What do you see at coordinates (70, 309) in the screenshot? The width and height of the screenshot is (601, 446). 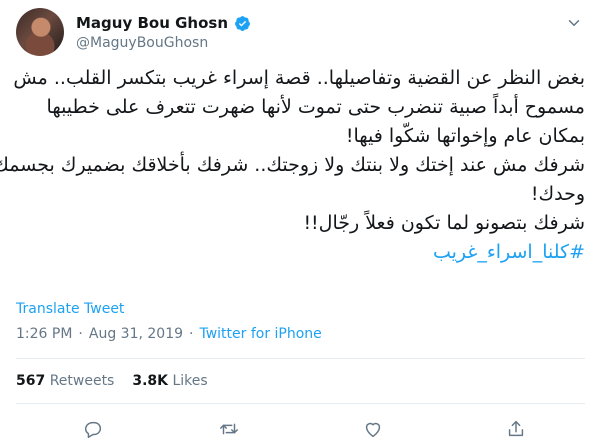 I see `translate-tweet-link: Translate Tweet` at bounding box center [70, 309].